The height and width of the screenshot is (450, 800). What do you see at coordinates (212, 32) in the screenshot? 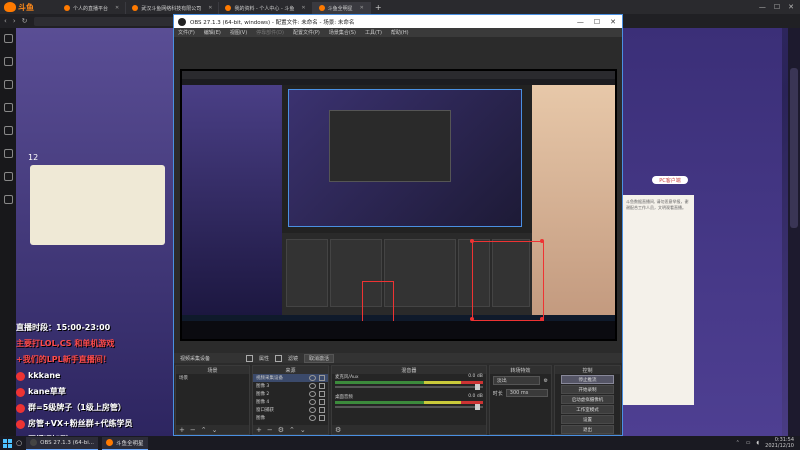
I see `menu-edit: 编辑(E)` at bounding box center [212, 32].